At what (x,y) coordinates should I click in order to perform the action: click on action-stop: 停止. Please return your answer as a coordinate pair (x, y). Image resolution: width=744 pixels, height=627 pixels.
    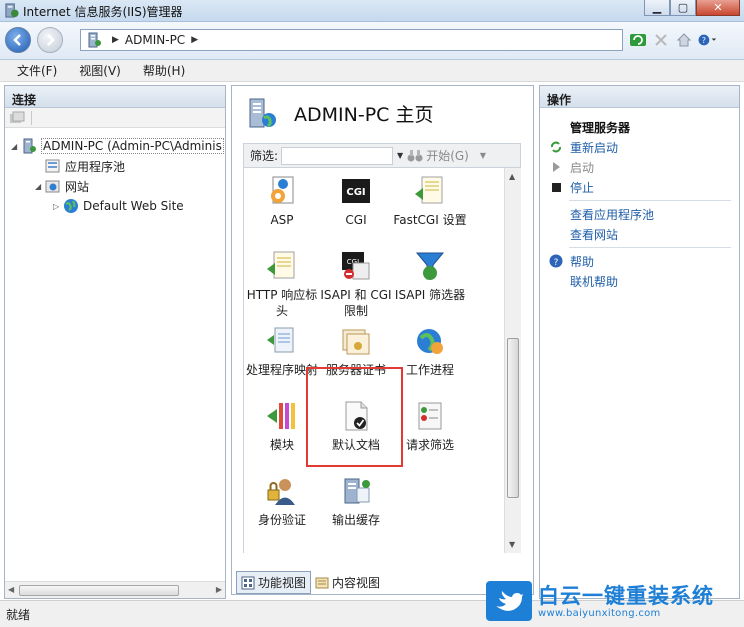
    Looking at the image, I should click on (644, 187).